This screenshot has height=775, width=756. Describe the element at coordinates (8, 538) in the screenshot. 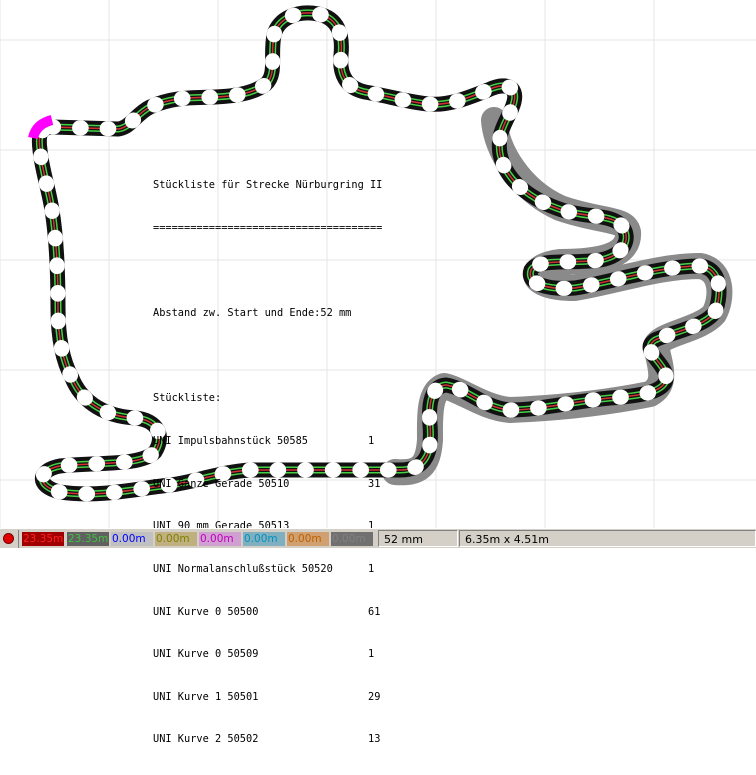

I see `status-led-icon` at that location.